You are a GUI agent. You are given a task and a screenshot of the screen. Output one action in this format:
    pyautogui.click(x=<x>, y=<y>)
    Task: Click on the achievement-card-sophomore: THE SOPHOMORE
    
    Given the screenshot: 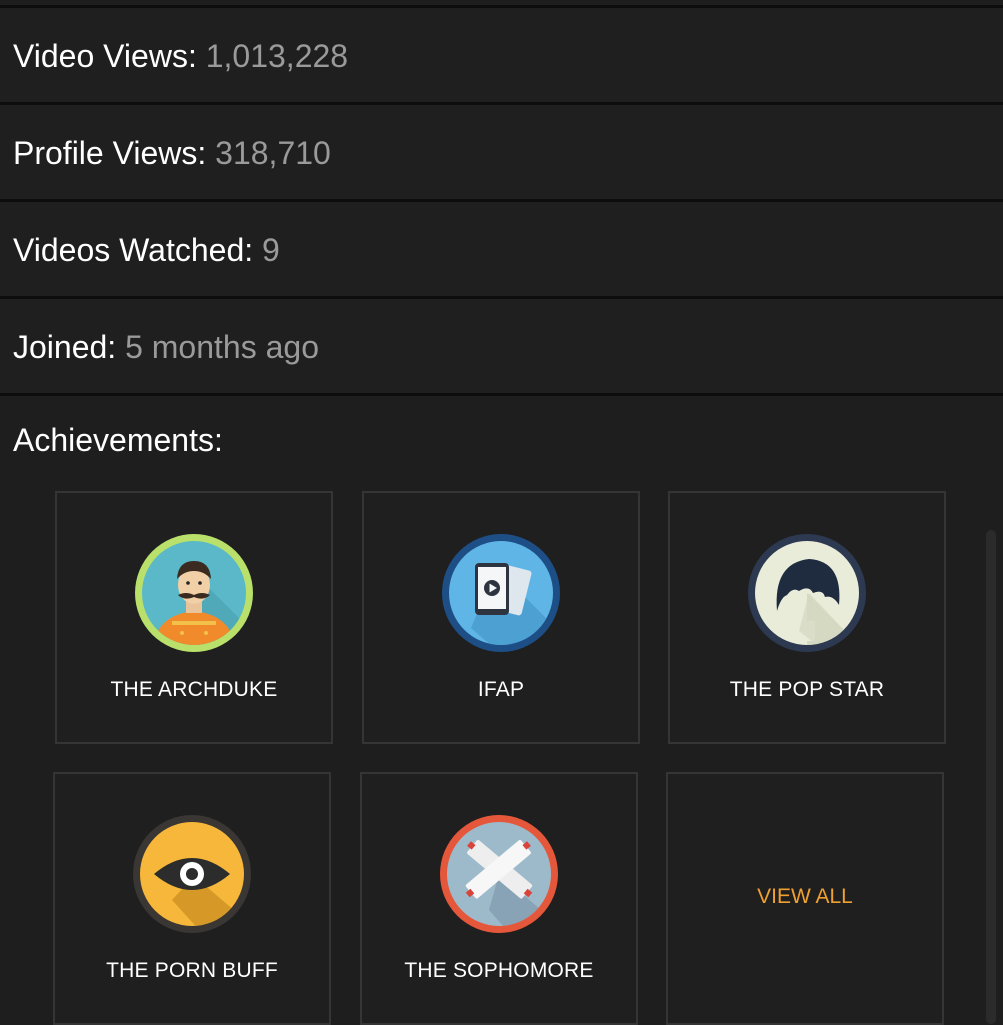 What is the action you would take?
    pyautogui.click(x=499, y=898)
    